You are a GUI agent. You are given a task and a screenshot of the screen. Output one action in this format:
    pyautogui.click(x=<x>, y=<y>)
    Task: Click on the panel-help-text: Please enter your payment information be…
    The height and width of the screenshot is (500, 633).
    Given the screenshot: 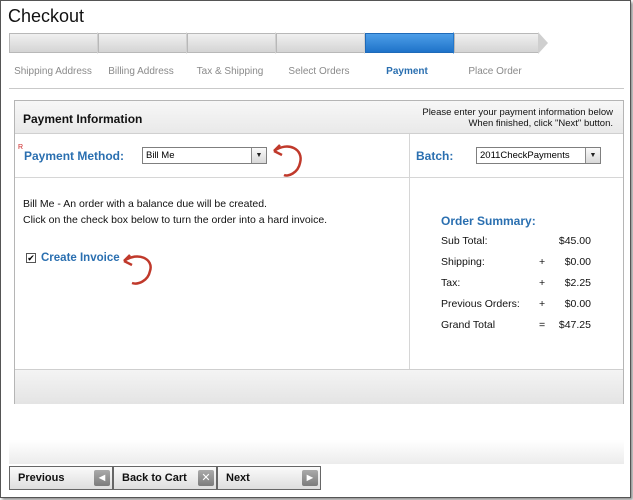 What is the action you would take?
    pyautogui.click(x=517, y=118)
    